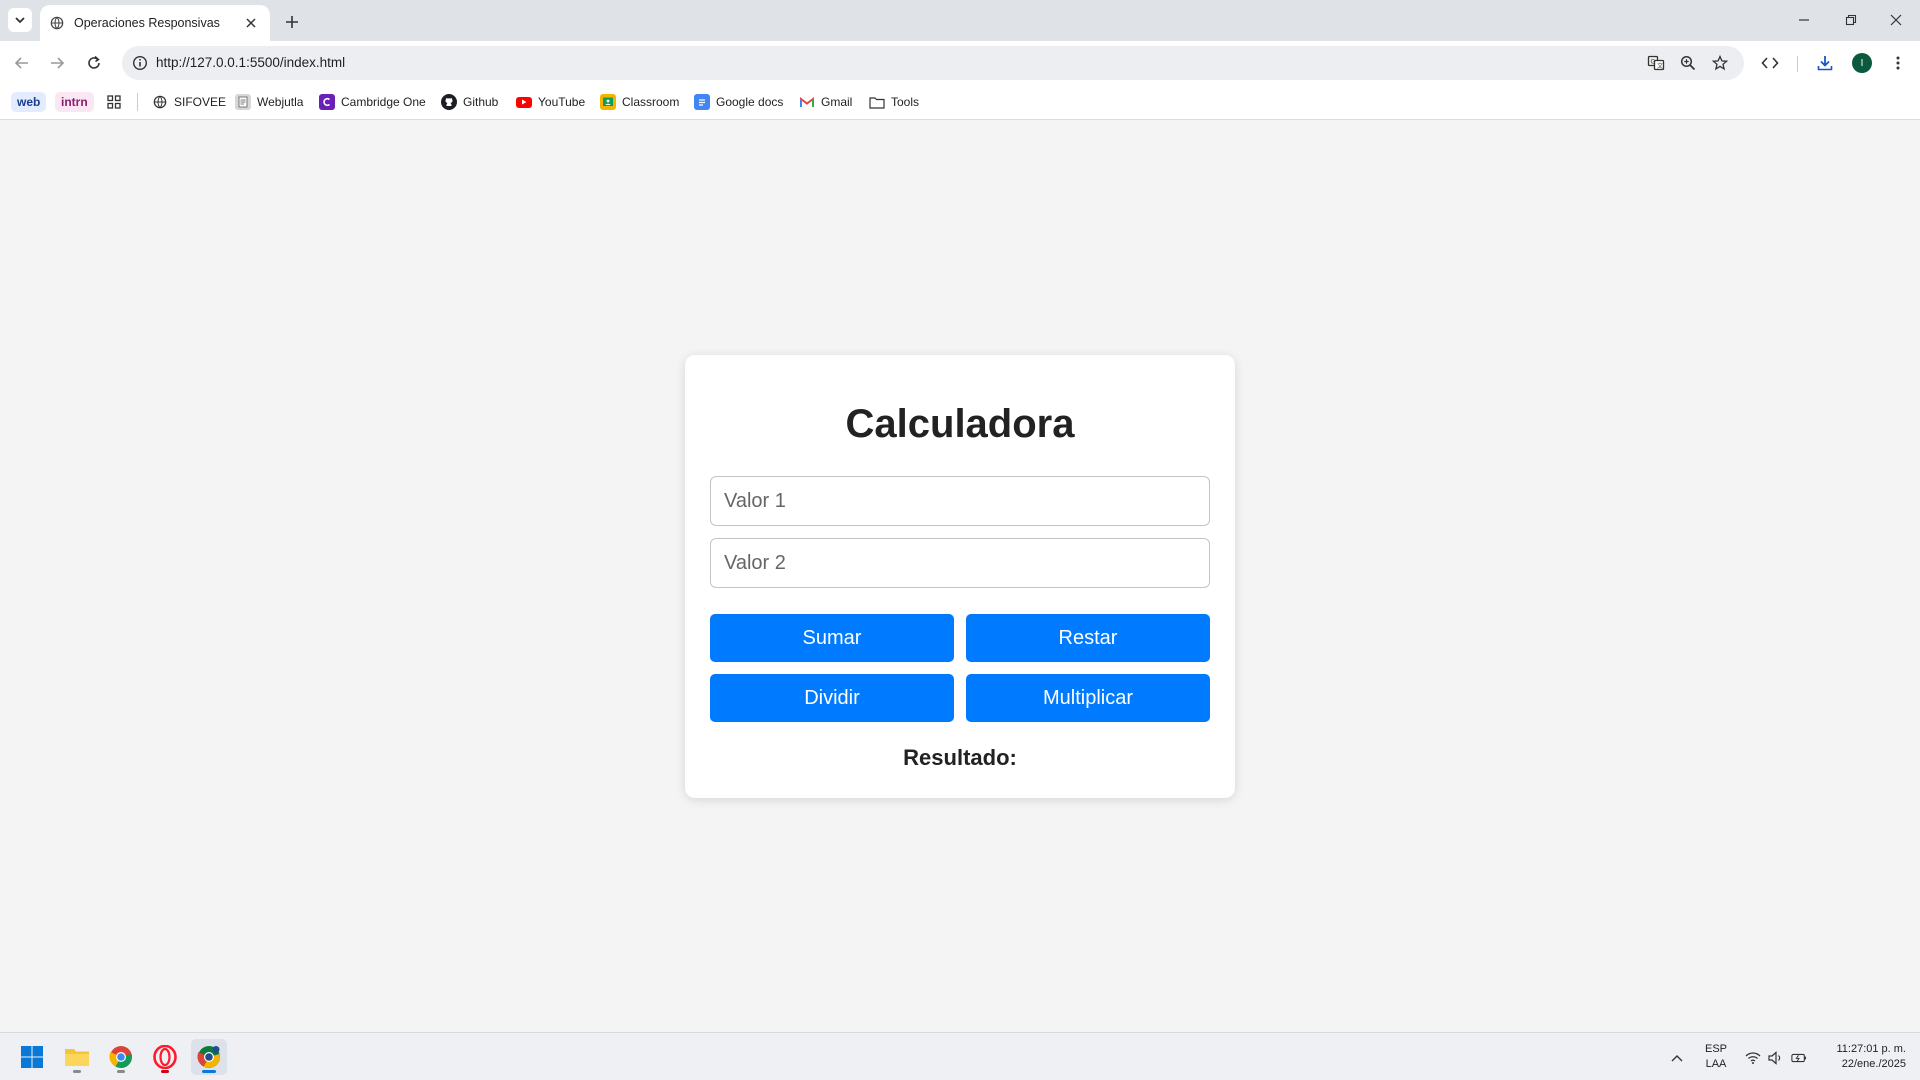  I want to click on browser-menu-button, so click(1898, 63).